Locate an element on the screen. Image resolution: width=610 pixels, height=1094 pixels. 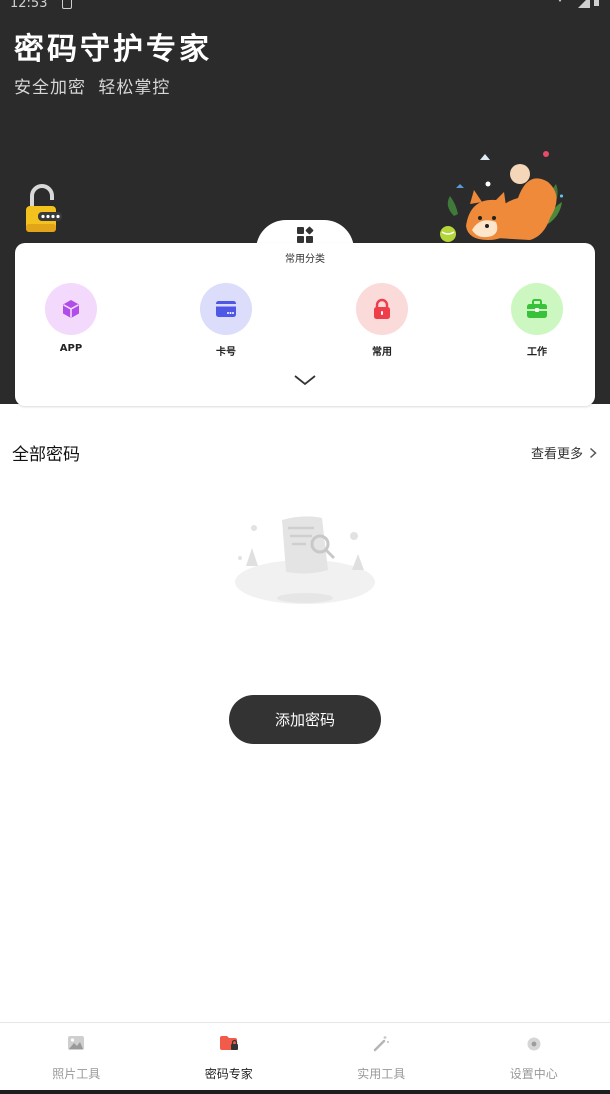
category-card-circle is located at coordinates (226, 309).